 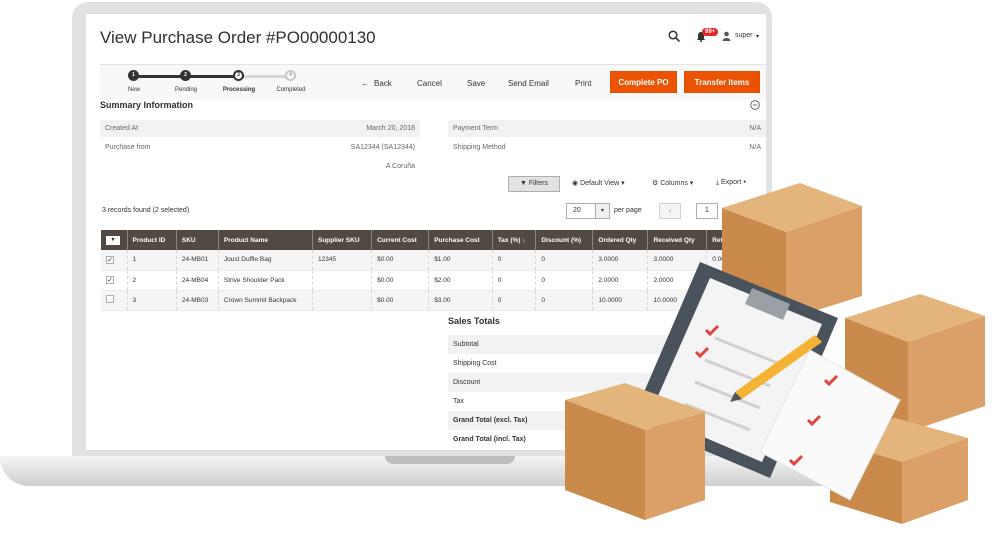 I want to click on mass-select-header: ▾, so click(x=114, y=240).